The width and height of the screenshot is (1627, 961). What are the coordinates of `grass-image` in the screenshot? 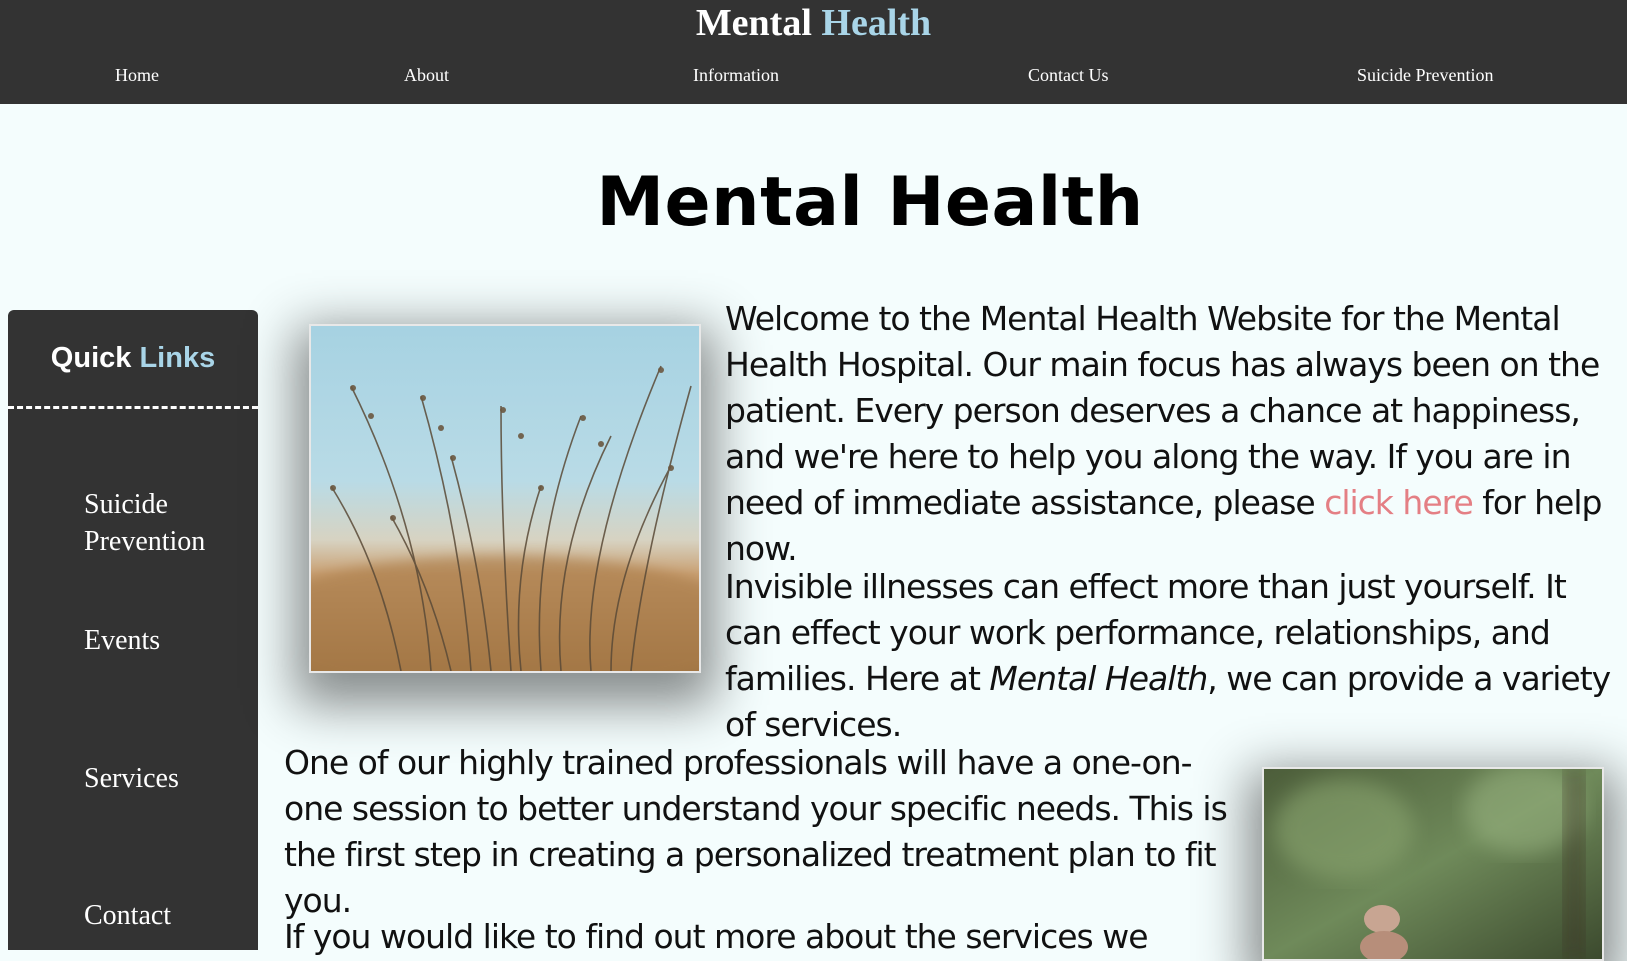 It's located at (505, 498).